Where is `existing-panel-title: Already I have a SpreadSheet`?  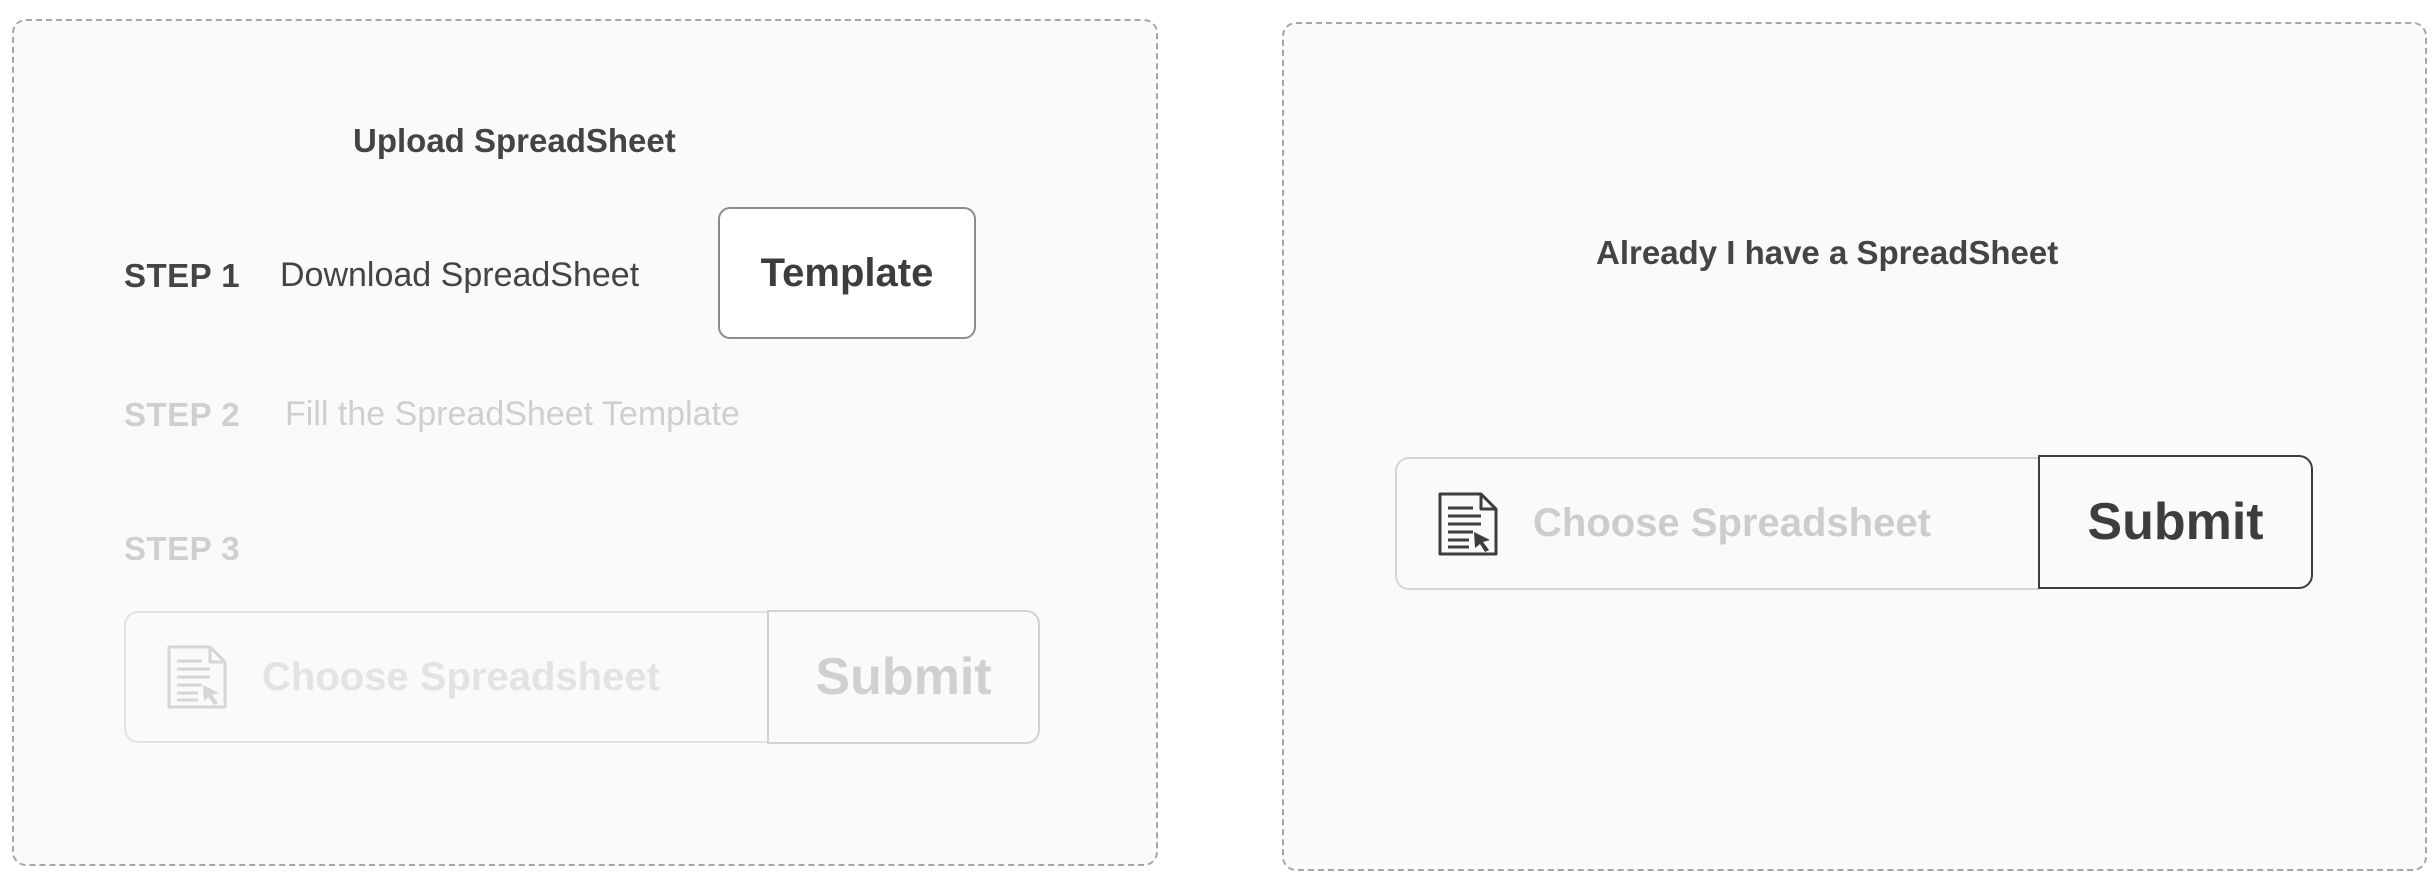
existing-panel-title: Already I have a SpreadSheet is located at coordinates (1827, 252).